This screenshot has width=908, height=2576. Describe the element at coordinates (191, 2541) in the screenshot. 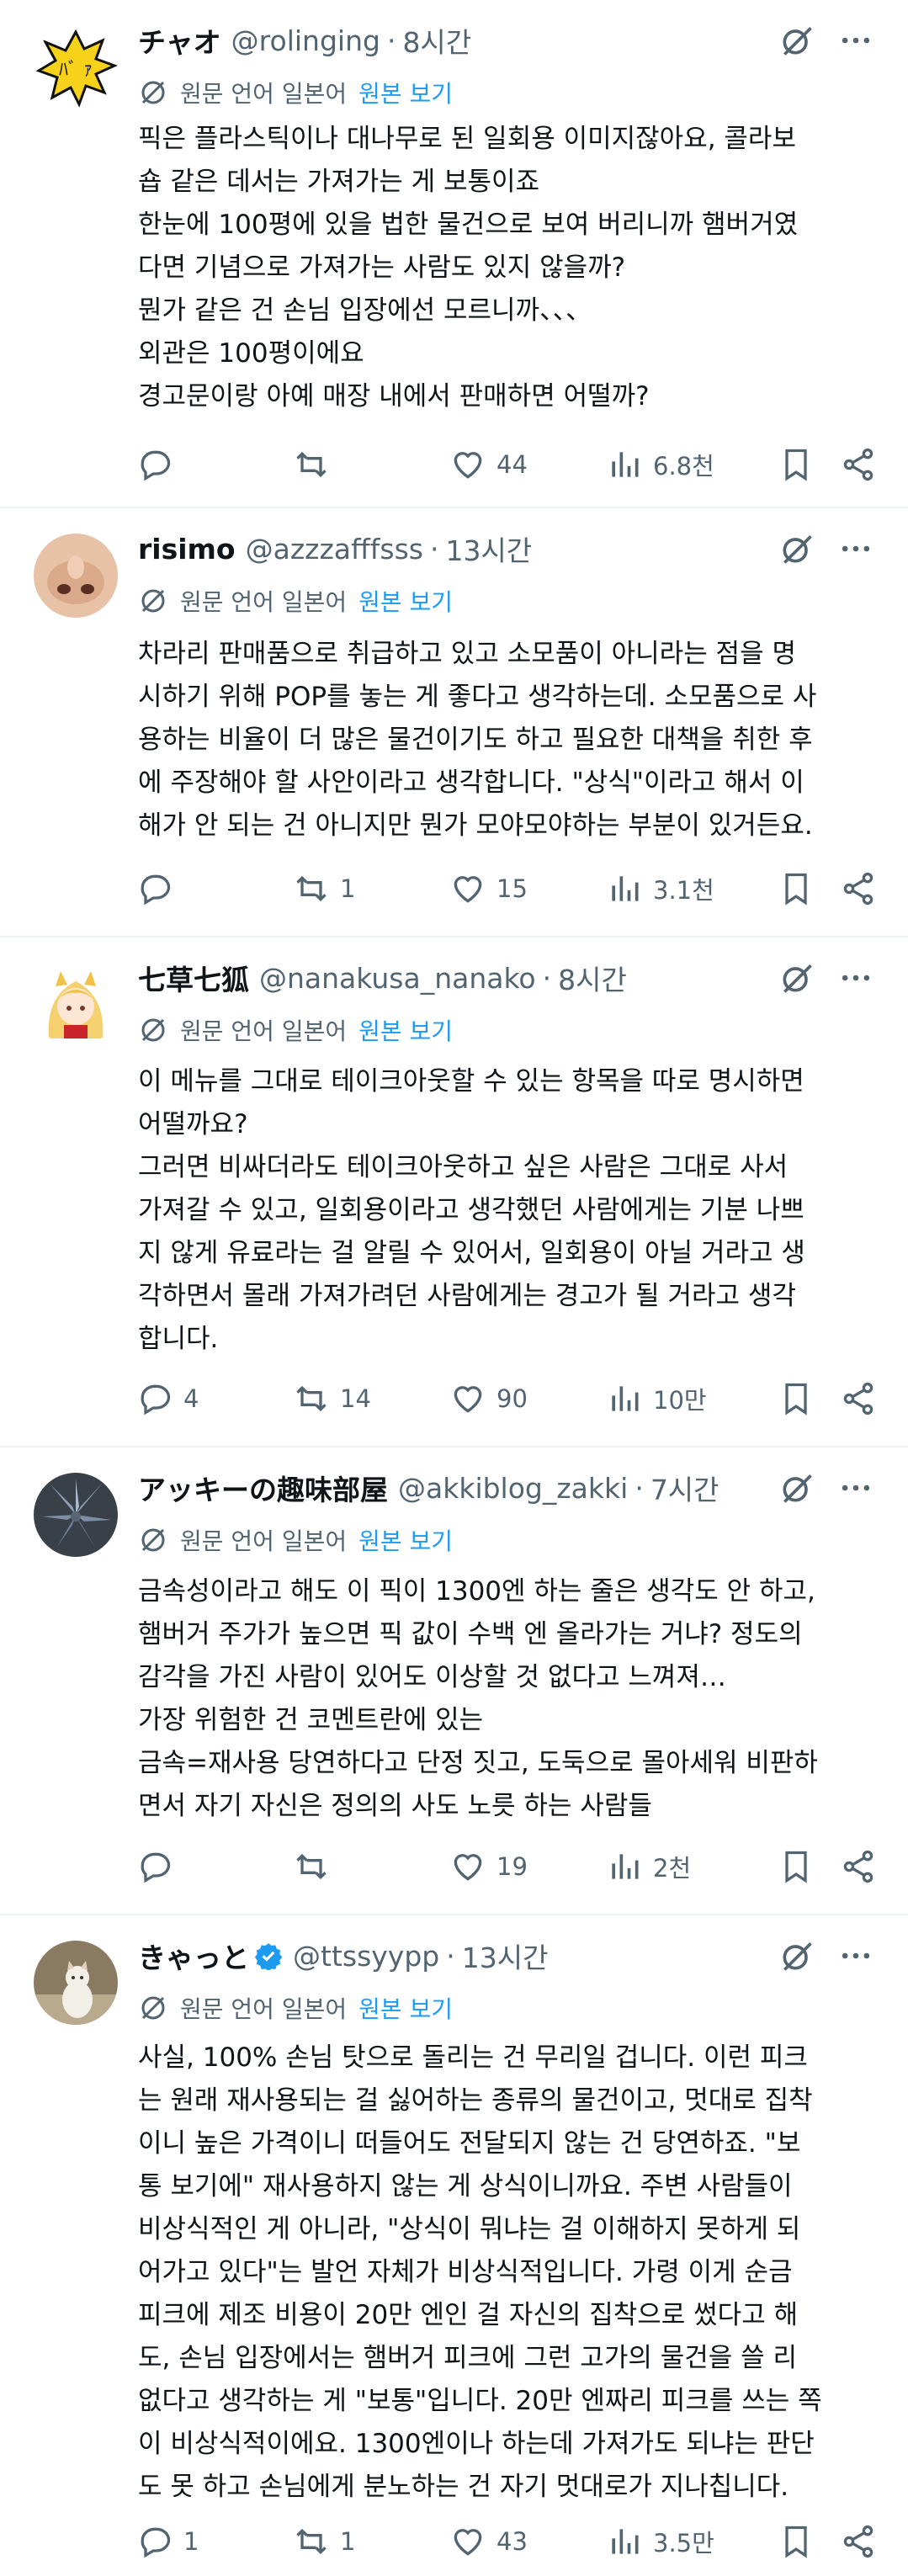

I see `reply-count: 1` at that location.